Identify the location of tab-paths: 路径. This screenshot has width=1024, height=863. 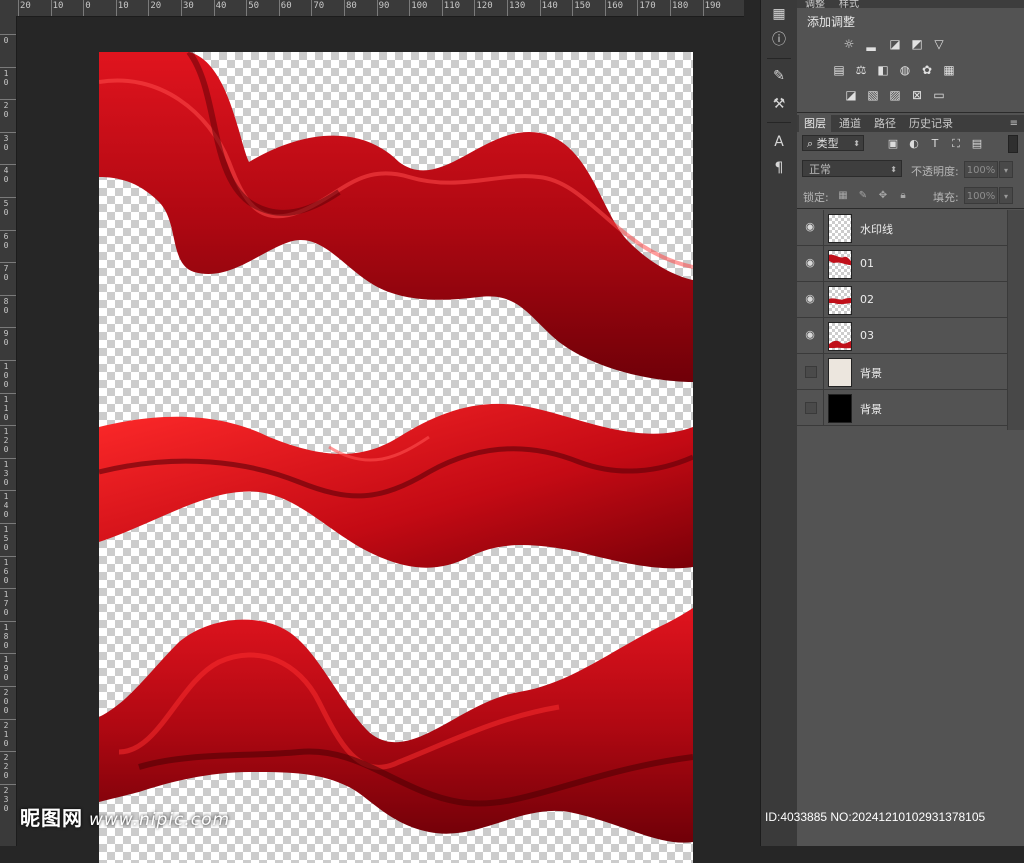
(885, 123).